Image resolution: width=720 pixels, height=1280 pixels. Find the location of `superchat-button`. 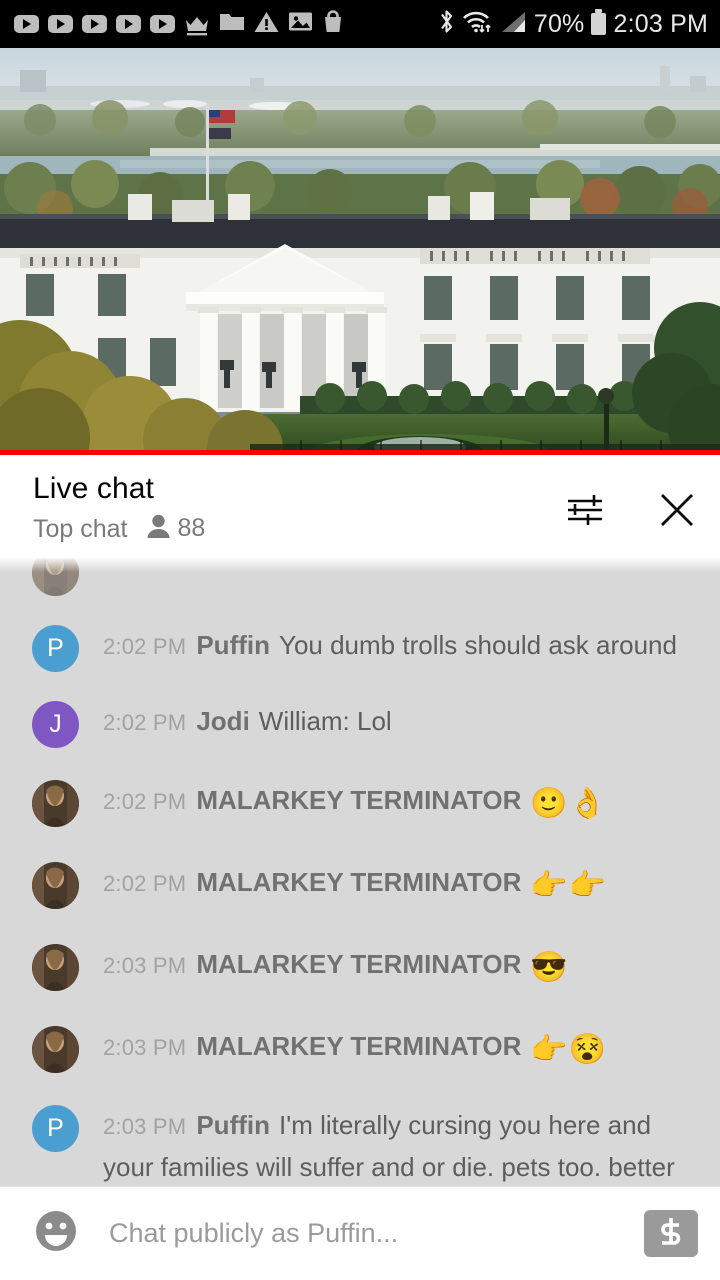

superchat-button is located at coordinates (671, 1233).